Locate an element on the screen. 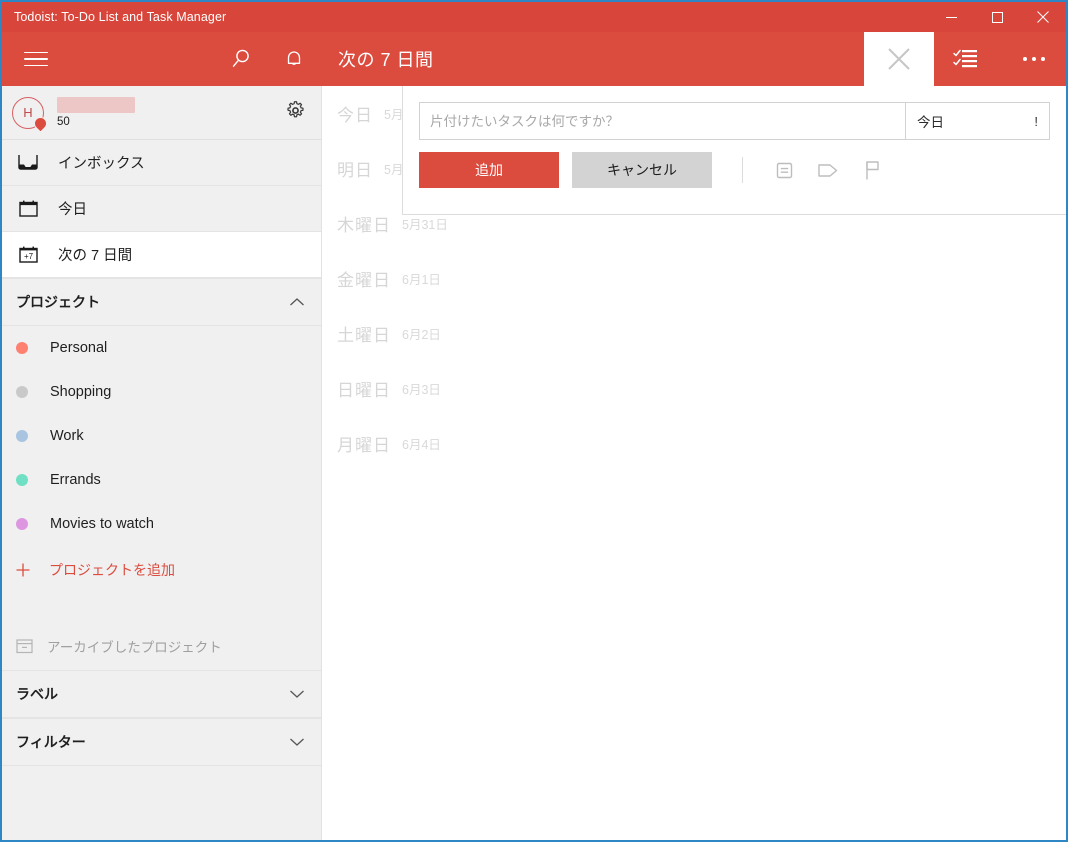 The height and width of the screenshot is (842, 1068). sidebar-item-today: 今日 is located at coordinates (161, 209).